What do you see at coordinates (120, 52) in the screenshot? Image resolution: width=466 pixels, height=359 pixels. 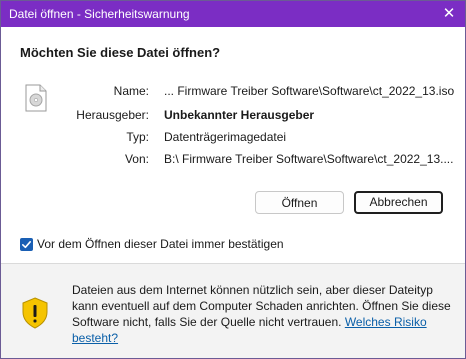 I see `dialog-heading: Möchten Sie diese Datei öffnen?` at bounding box center [120, 52].